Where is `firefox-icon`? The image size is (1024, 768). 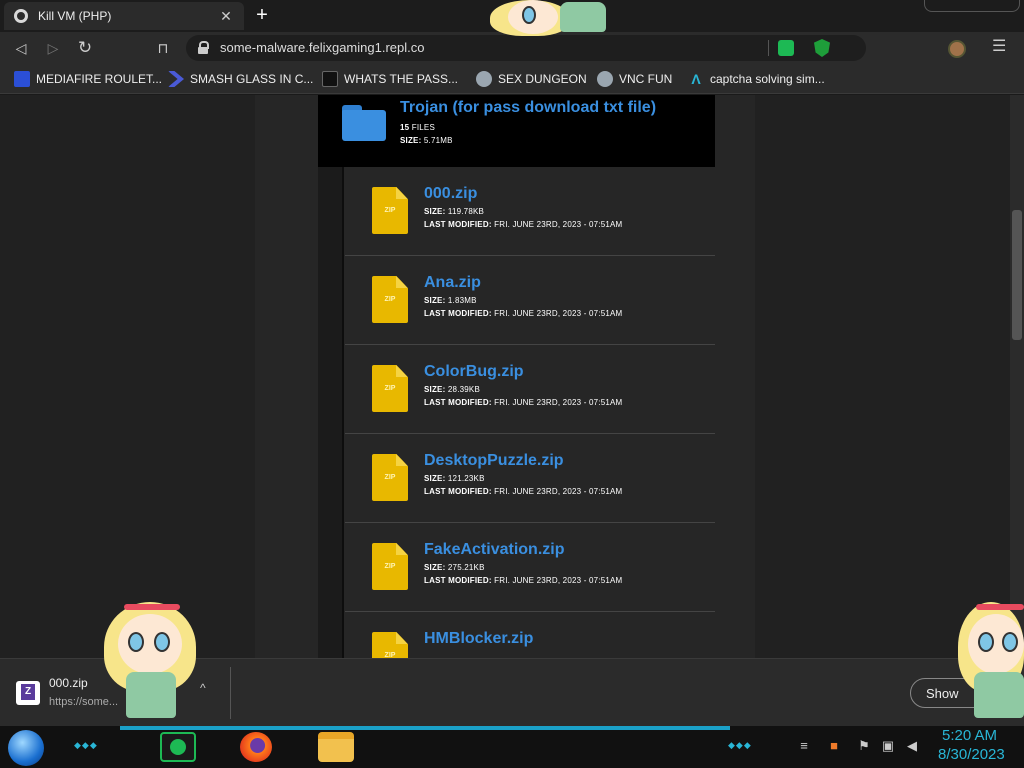 firefox-icon is located at coordinates (256, 747).